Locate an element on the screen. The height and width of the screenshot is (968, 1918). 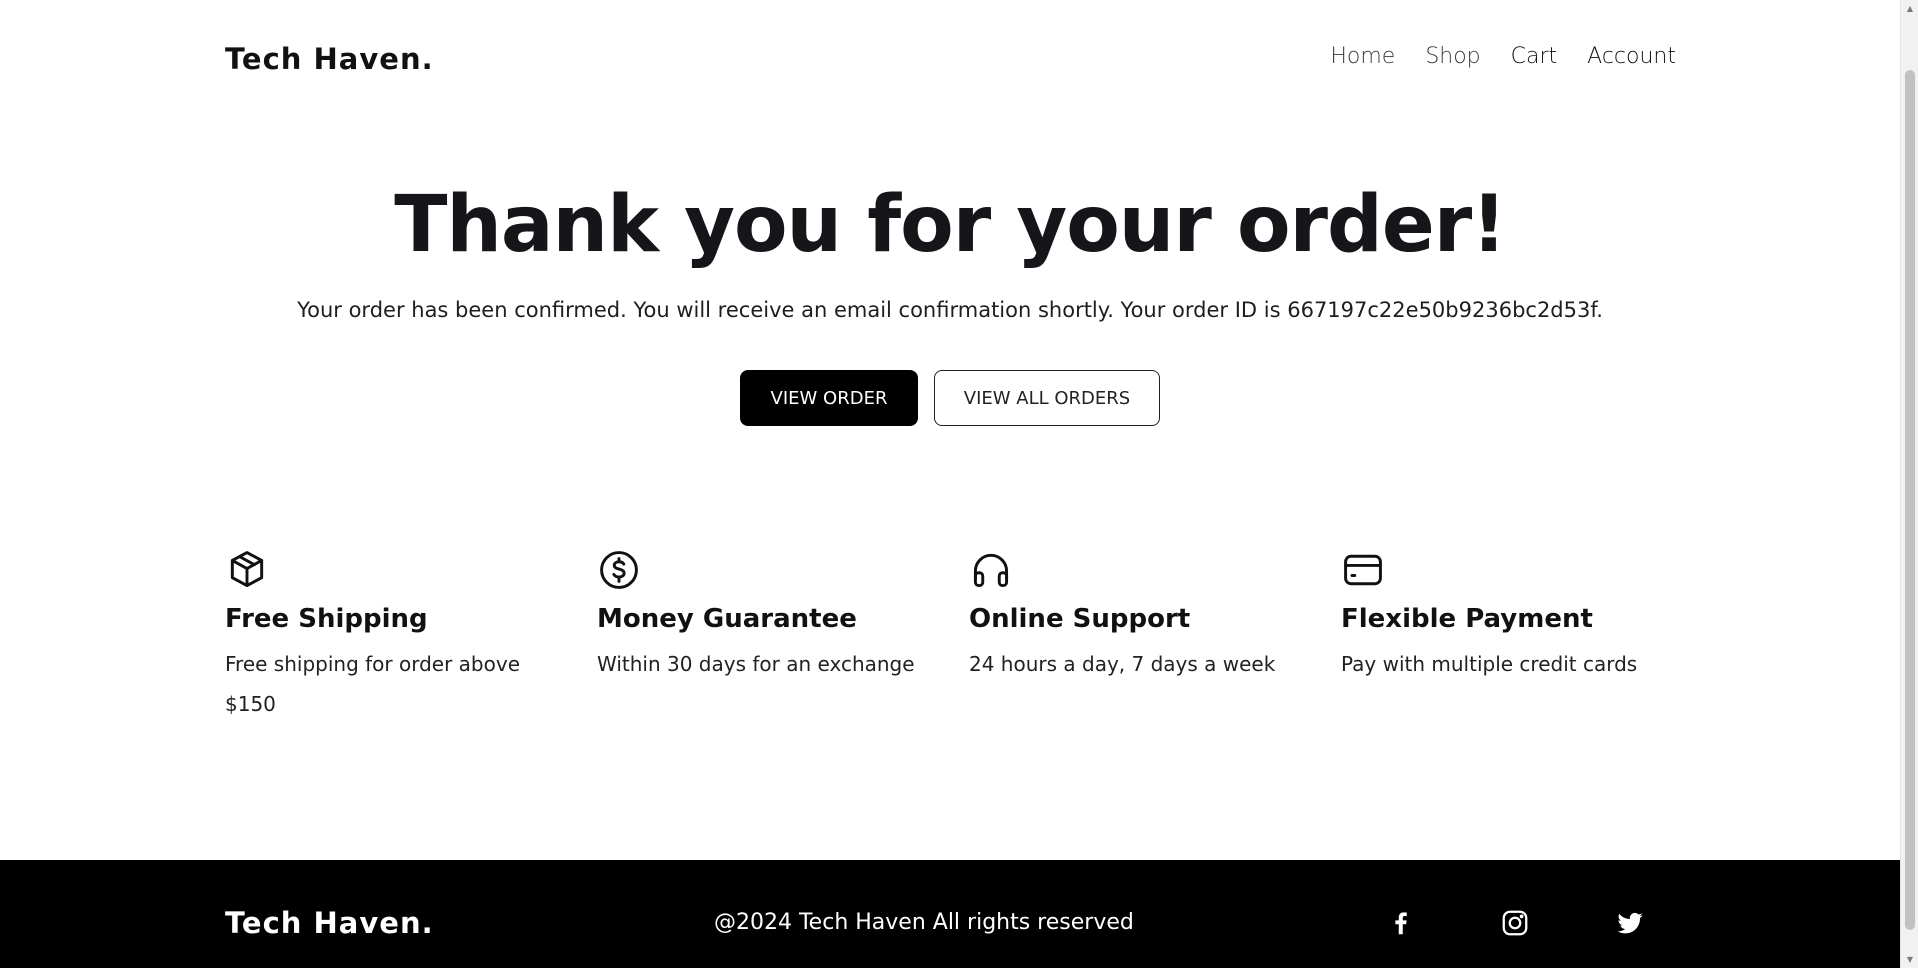
feature-description: Free shipping for order above $150 is located at coordinates (372, 684).